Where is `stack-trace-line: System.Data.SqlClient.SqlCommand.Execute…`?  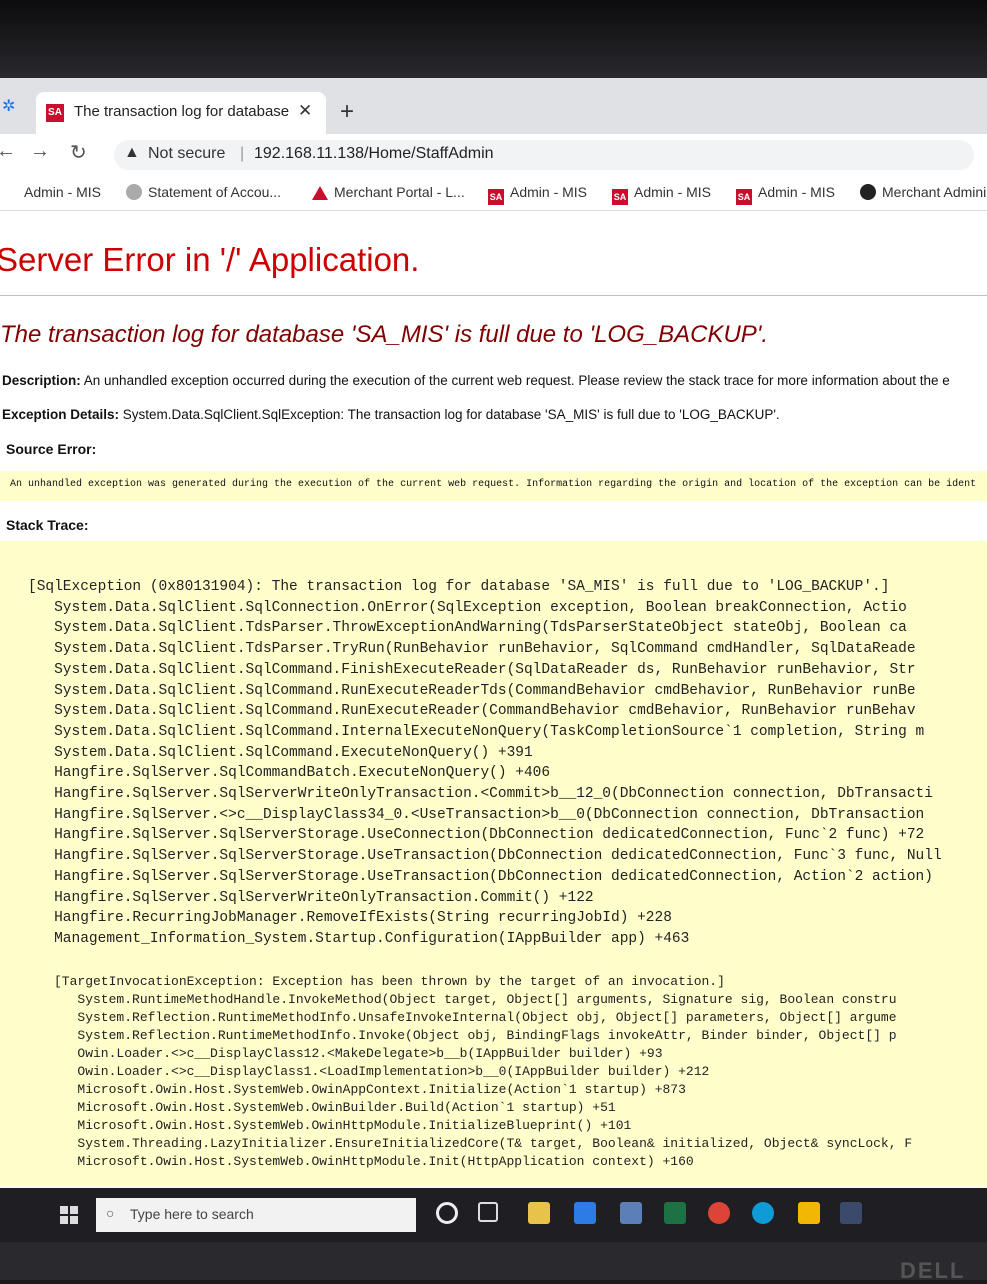 stack-trace-line: System.Data.SqlClient.SqlCommand.Execute… is located at coordinates (280, 752).